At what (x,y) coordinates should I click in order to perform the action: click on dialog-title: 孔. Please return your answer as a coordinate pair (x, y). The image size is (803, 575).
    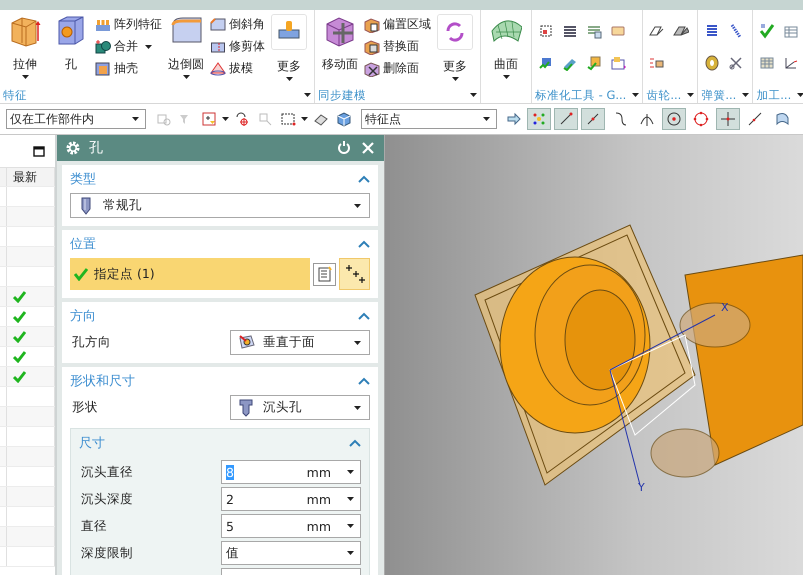
    Looking at the image, I should click on (96, 148).